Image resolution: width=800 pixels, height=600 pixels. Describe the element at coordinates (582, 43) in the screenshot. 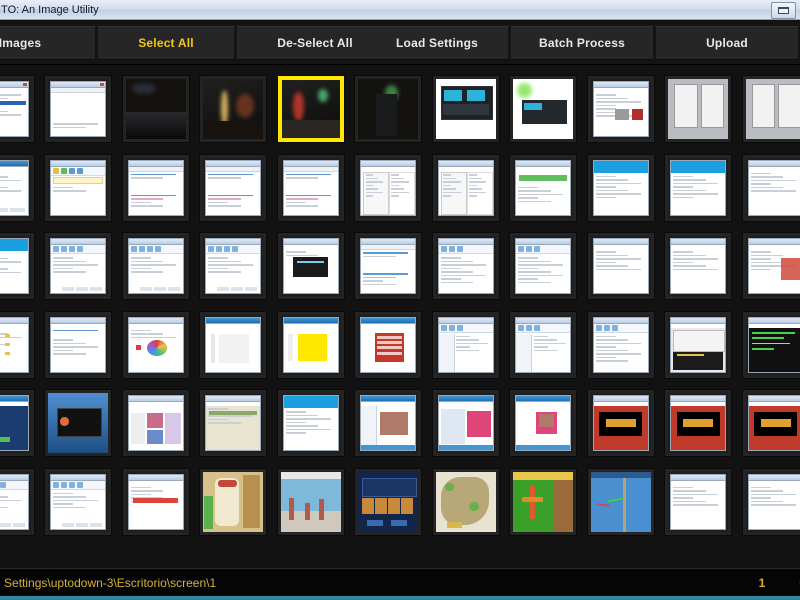

I see `batch-process-button: Batch Process` at that location.